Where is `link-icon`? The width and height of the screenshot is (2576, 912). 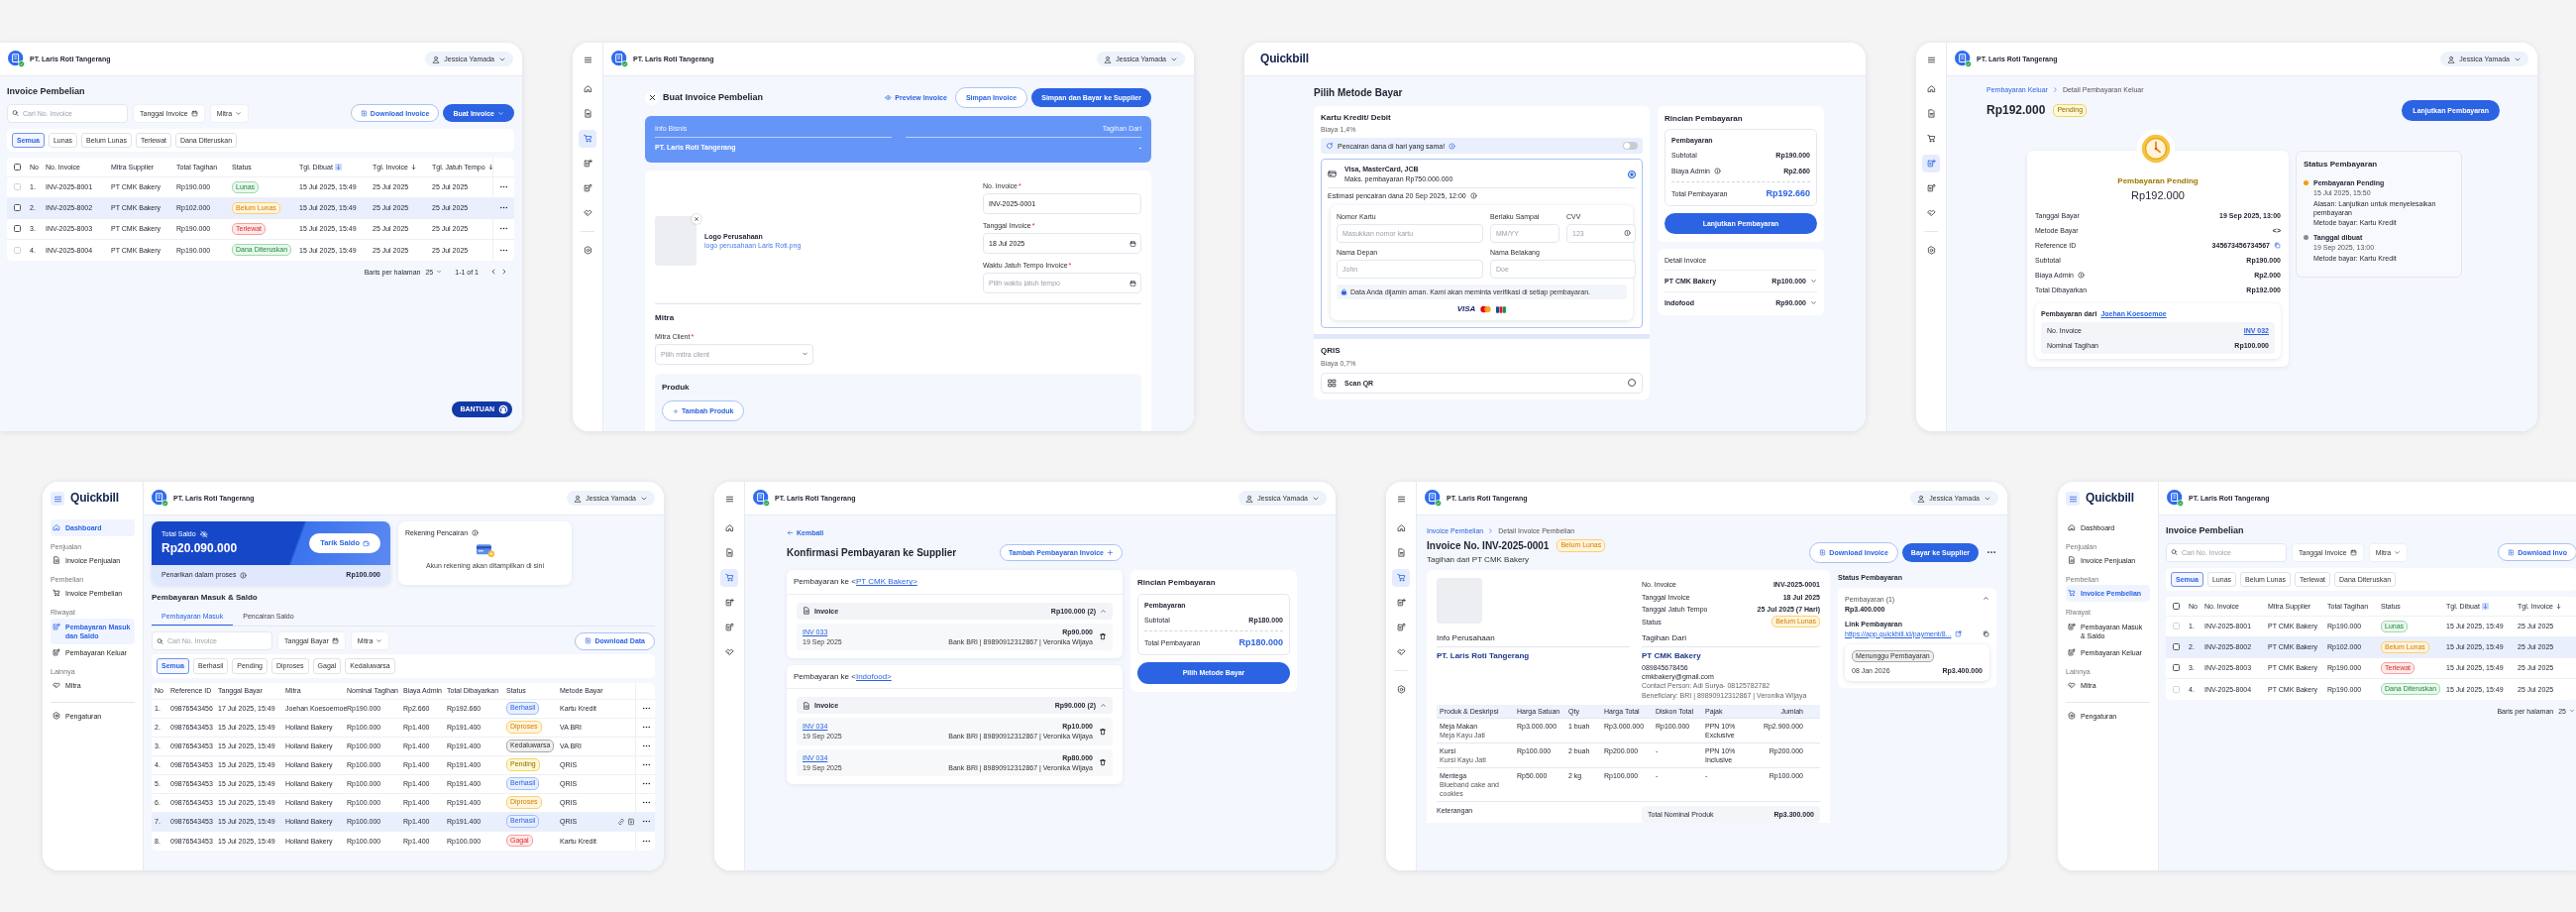
link-icon is located at coordinates (621, 822).